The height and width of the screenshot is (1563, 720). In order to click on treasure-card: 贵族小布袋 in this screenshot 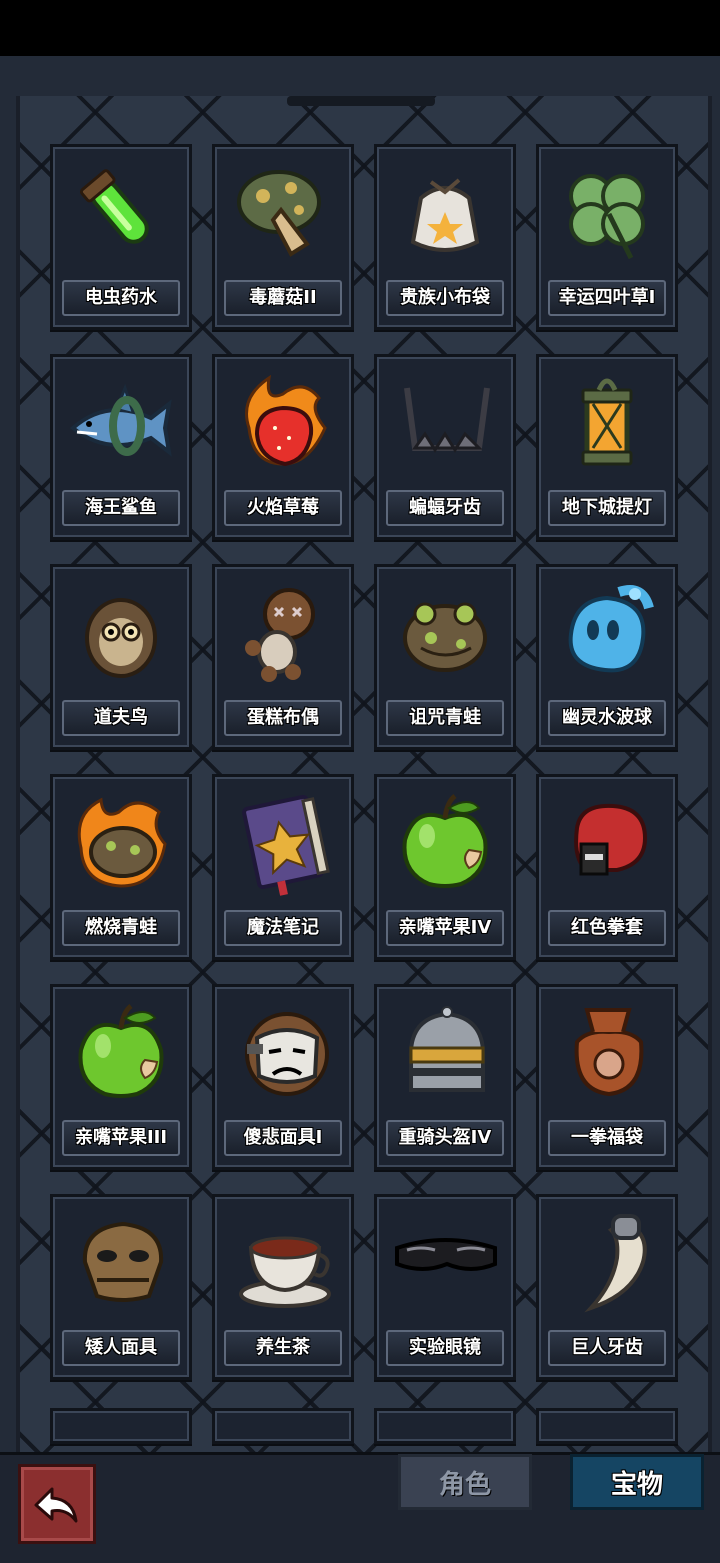, I will do `click(445, 237)`.